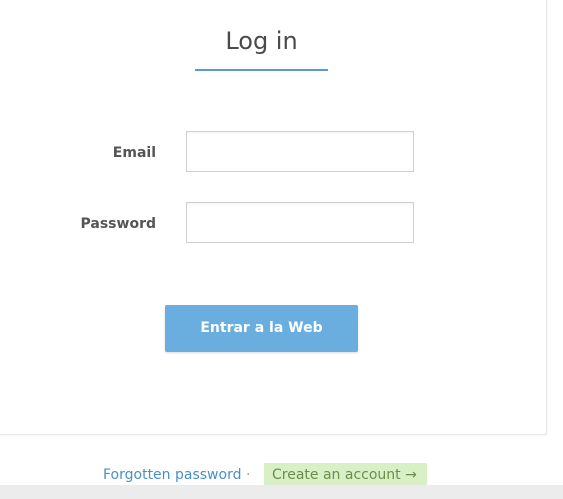 This screenshot has width=563, height=499. What do you see at coordinates (261, 70) in the screenshot?
I see `title-underline` at bounding box center [261, 70].